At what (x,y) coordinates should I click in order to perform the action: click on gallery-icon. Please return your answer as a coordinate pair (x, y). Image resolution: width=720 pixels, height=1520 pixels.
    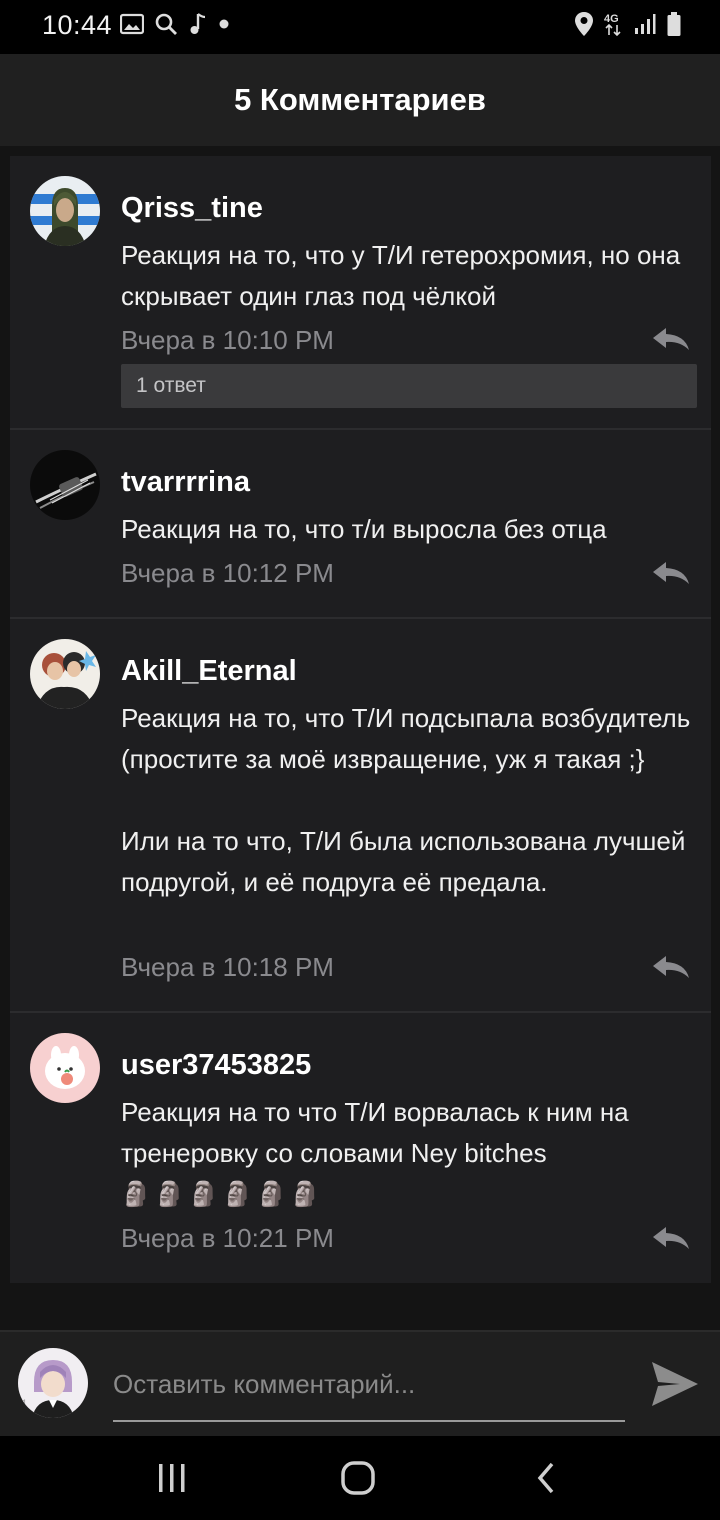
    Looking at the image, I should click on (132, 24).